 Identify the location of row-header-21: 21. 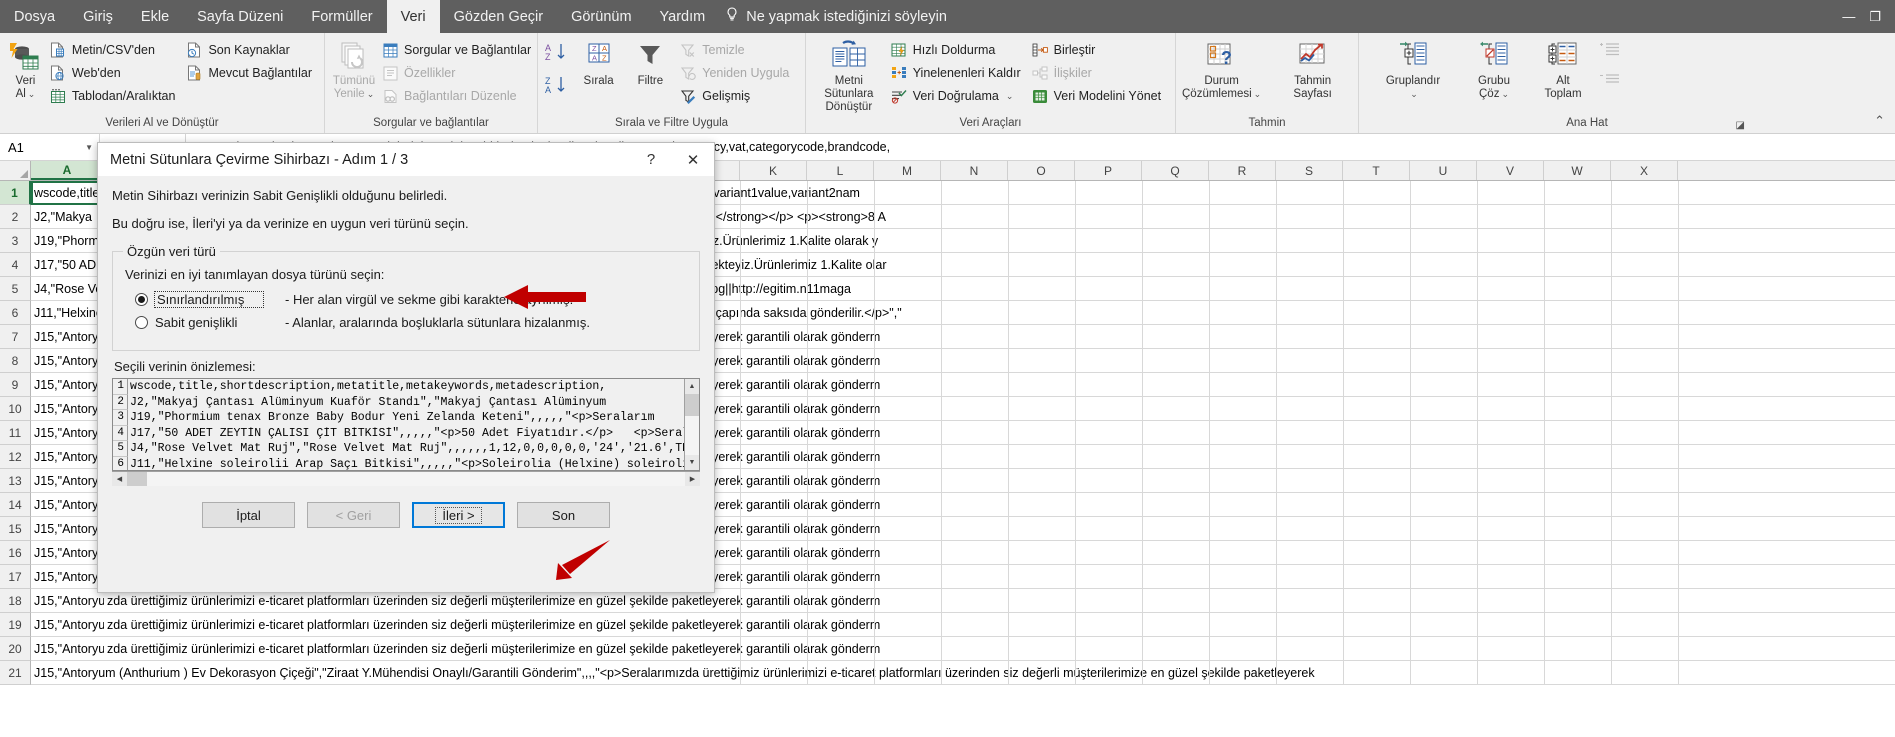
(15, 673).